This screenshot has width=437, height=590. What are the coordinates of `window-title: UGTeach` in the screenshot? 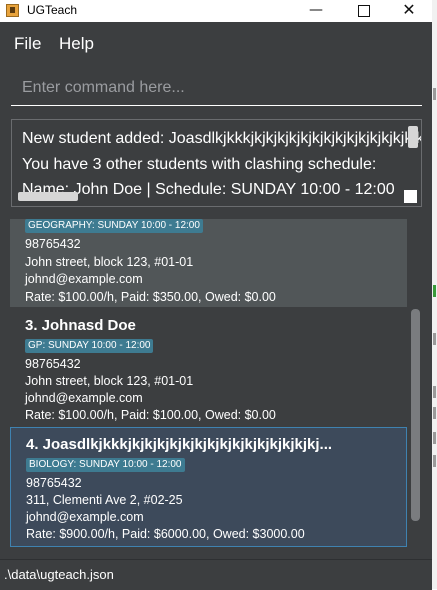 It's located at (52, 10).